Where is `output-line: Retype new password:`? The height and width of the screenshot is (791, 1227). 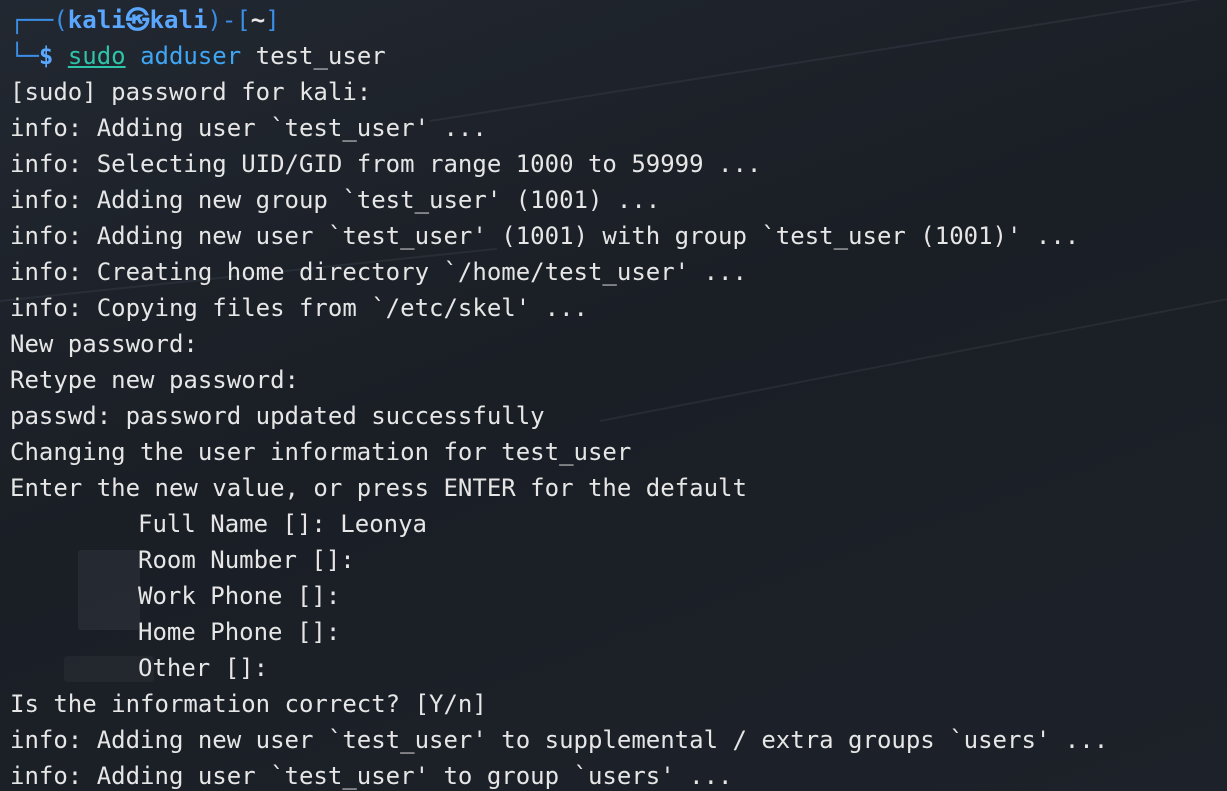
output-line: Retype new password: is located at coordinates (154, 380).